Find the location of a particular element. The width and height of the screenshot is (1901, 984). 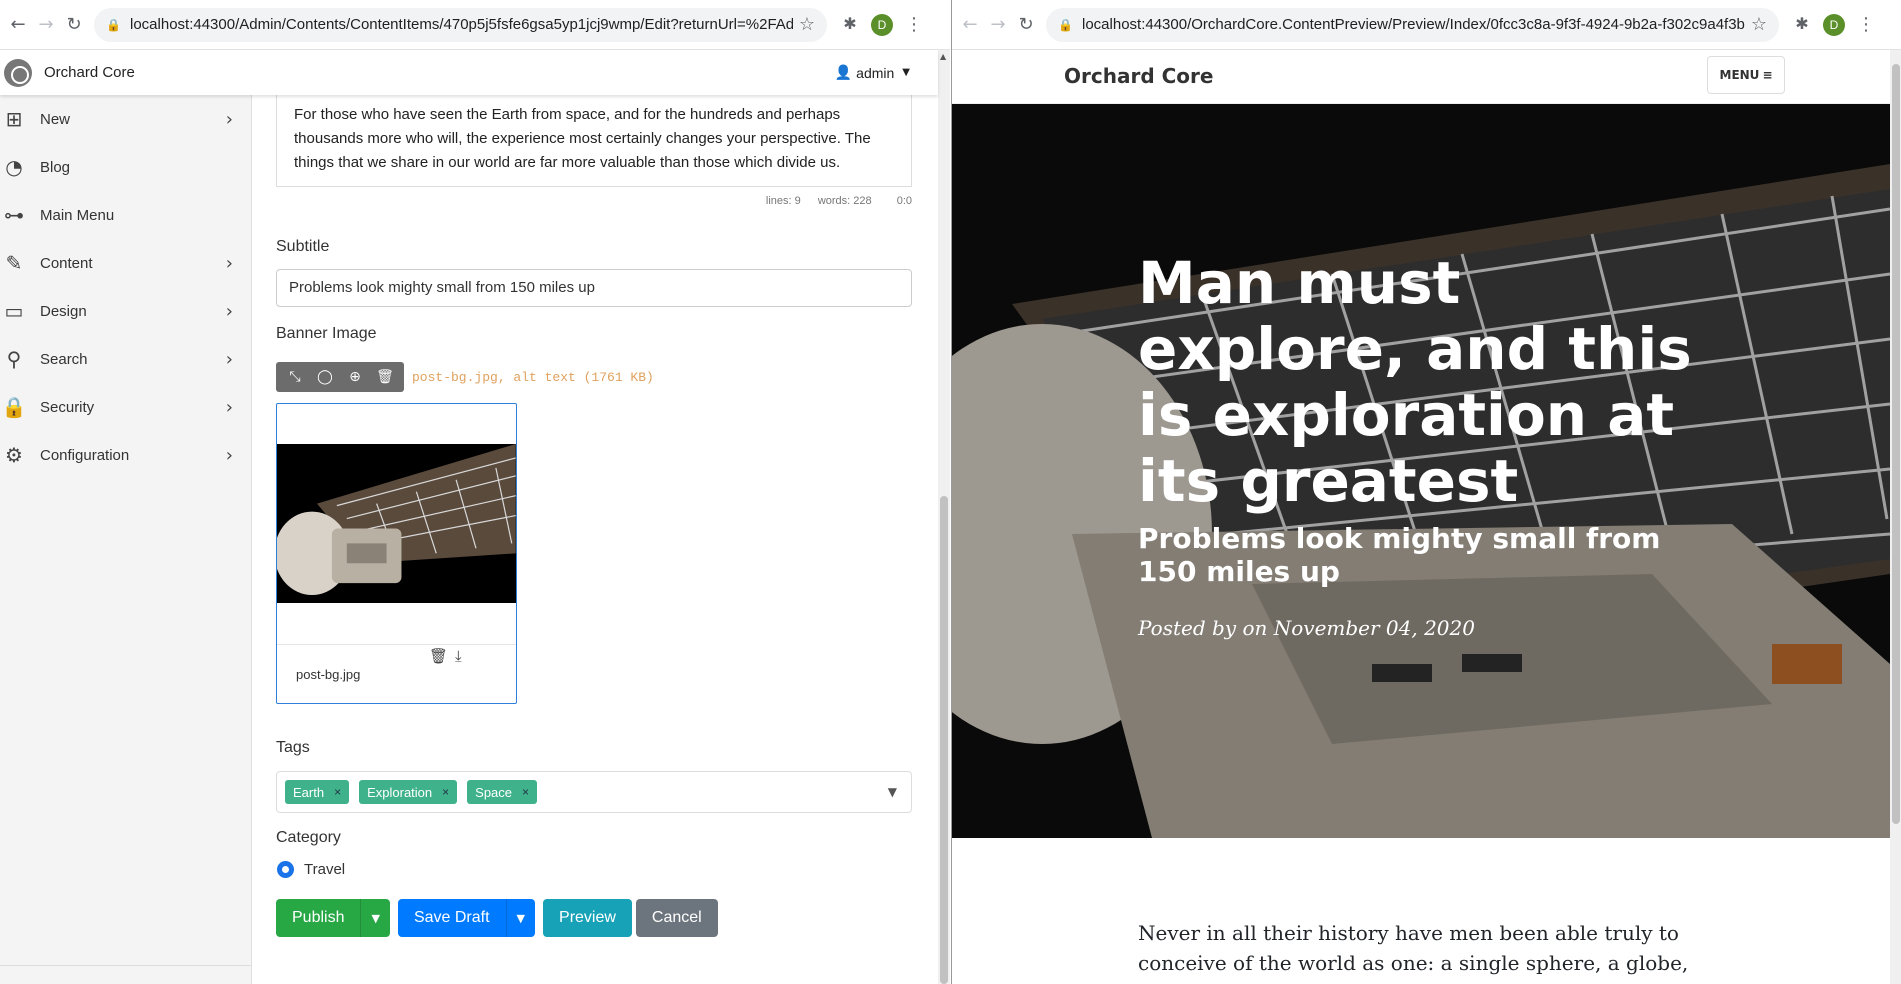

publish-button: Publish is located at coordinates (318, 918).